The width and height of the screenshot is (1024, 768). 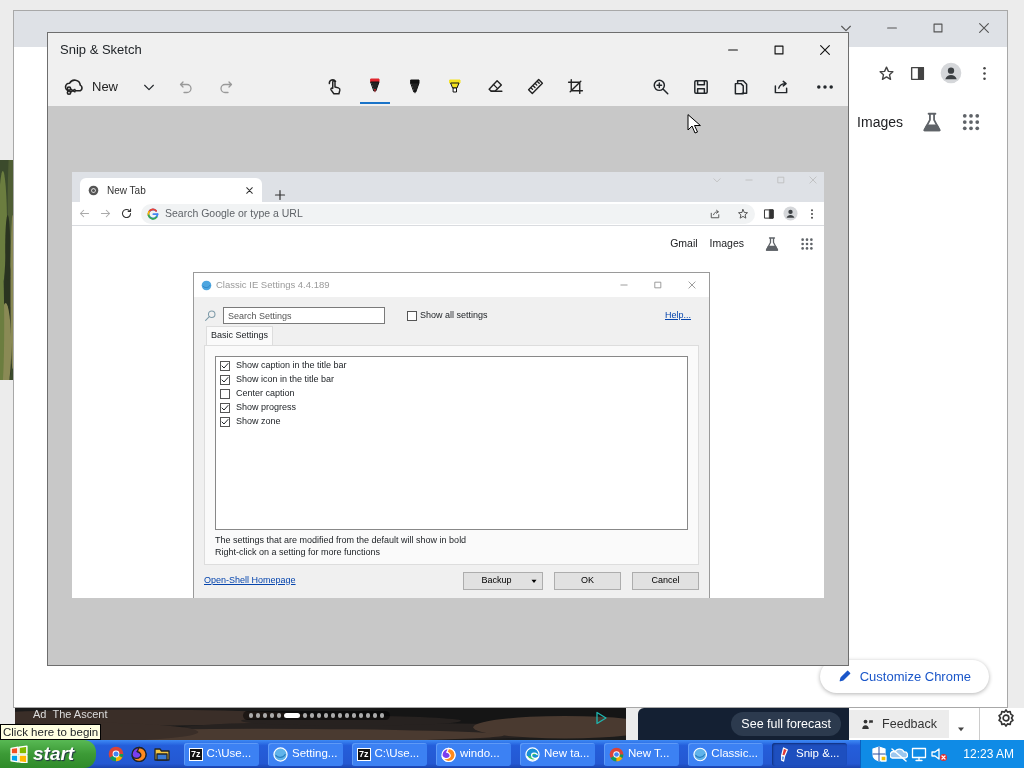 I want to click on dialog-button: OK, so click(x=587, y=580).